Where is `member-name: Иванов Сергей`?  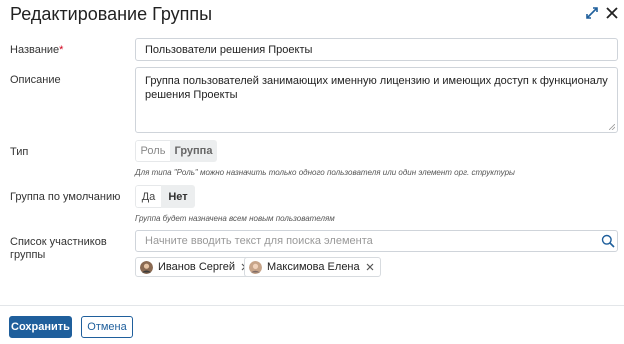
member-name: Иванов Сергей is located at coordinates (197, 267).